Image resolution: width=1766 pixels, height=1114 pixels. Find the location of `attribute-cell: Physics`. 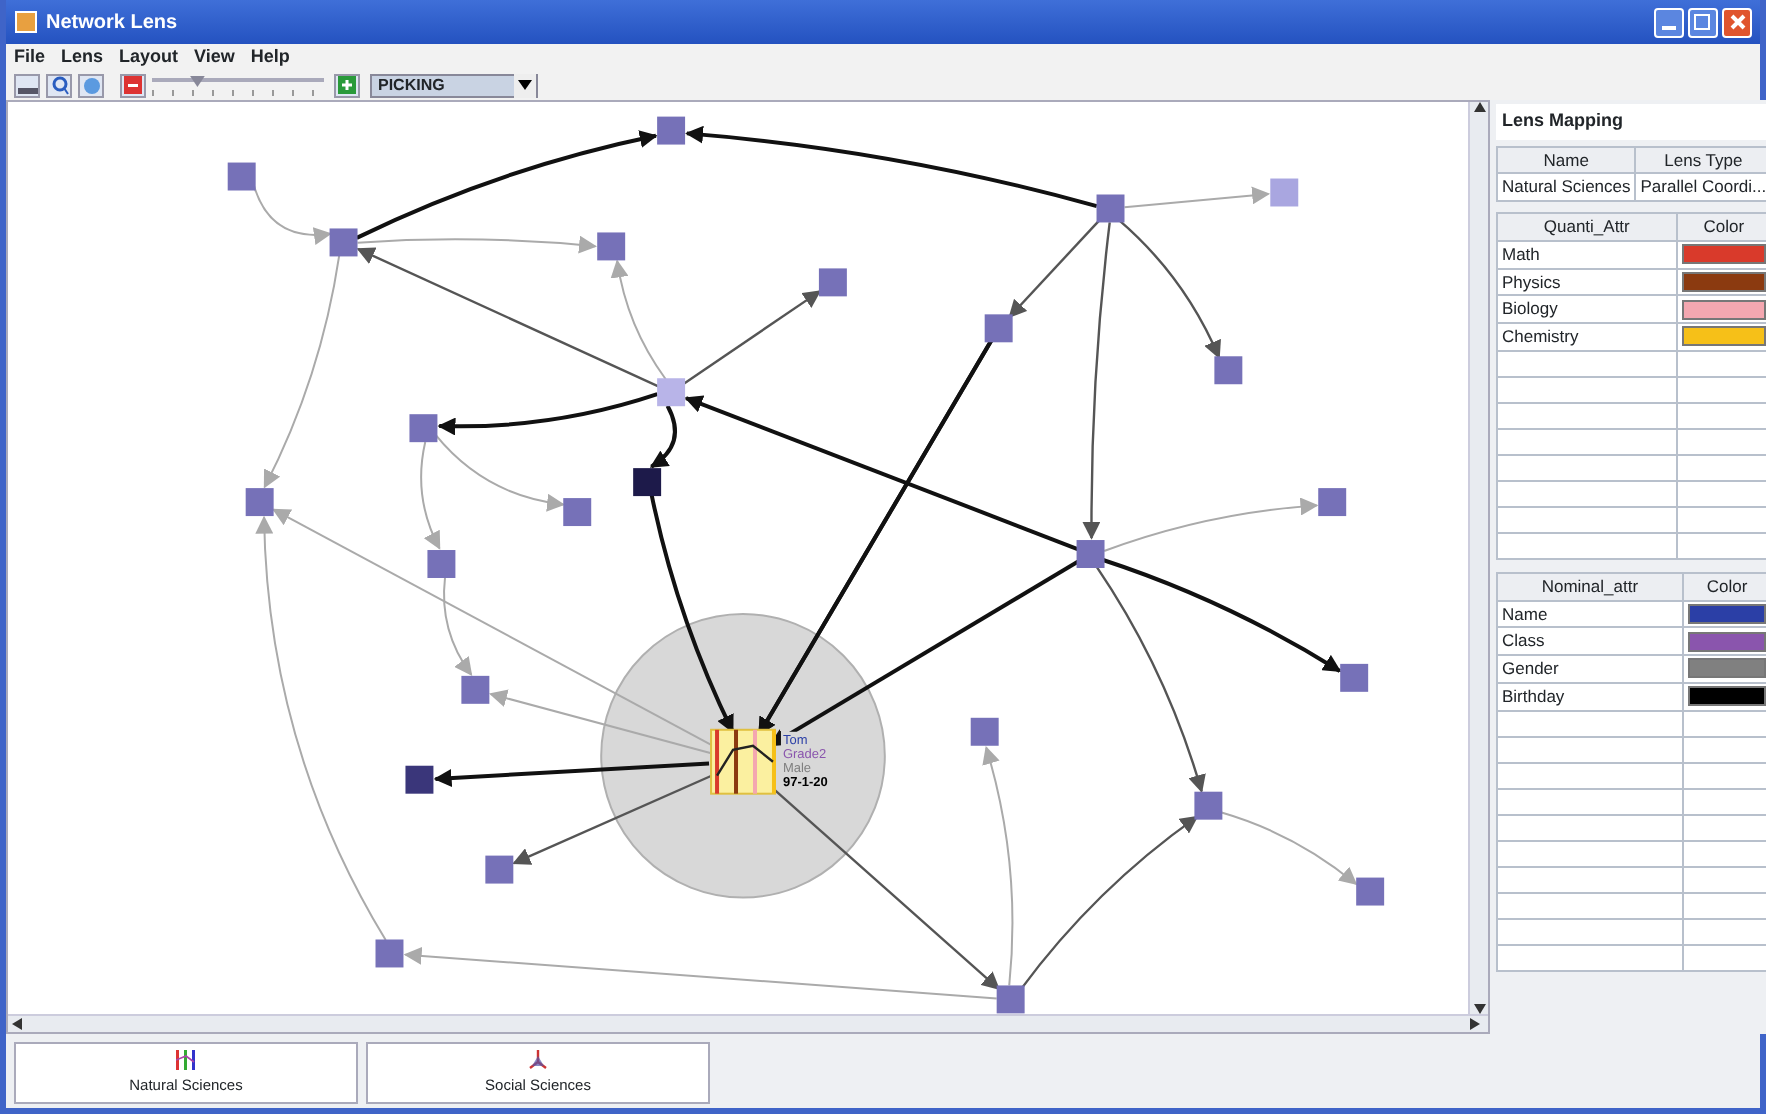

attribute-cell: Physics is located at coordinates (1587, 282).